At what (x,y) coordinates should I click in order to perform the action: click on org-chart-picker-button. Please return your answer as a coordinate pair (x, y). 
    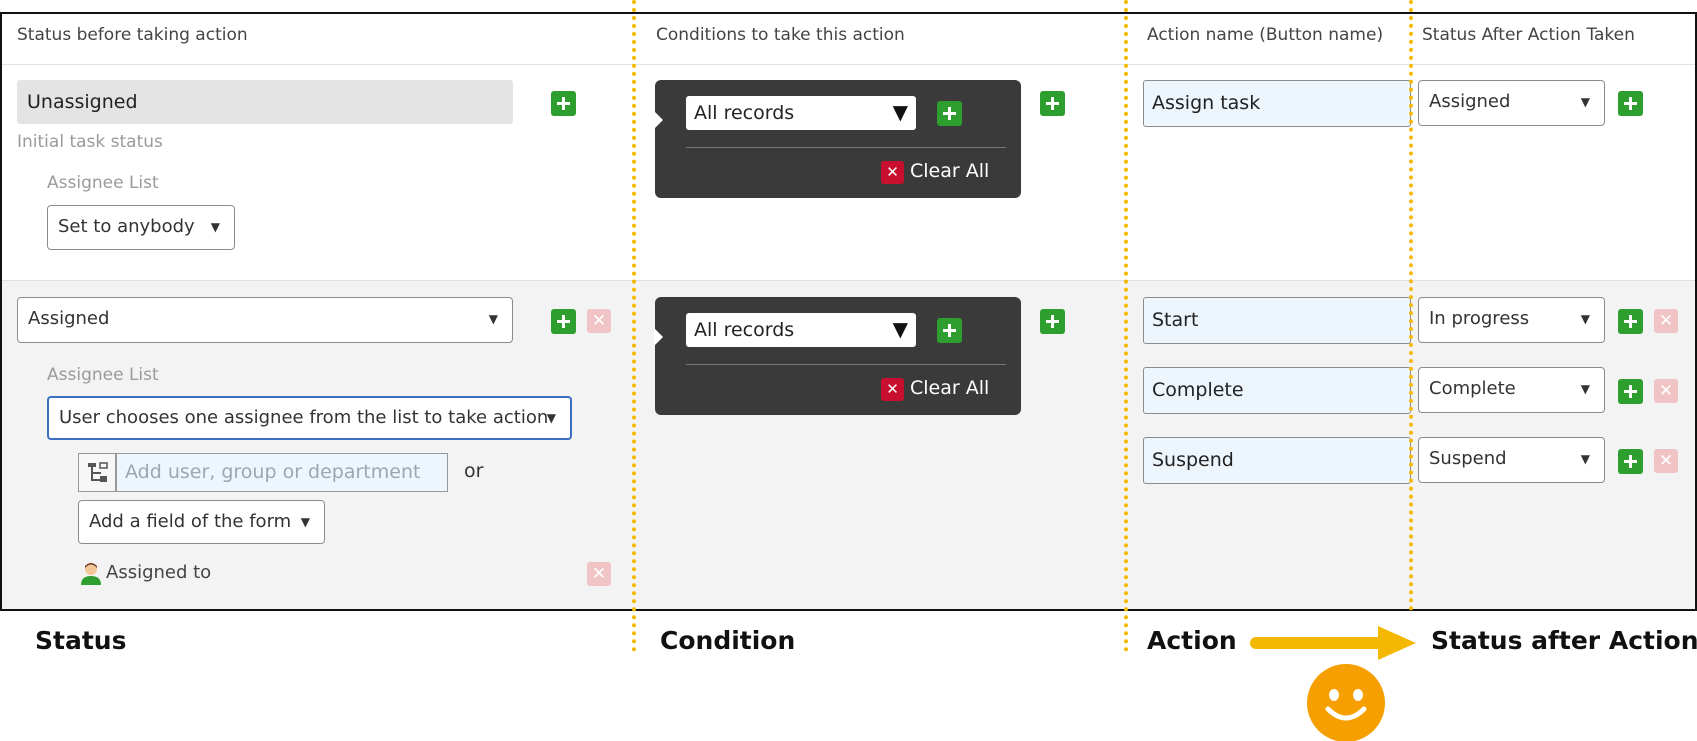
    Looking at the image, I should click on (97, 472).